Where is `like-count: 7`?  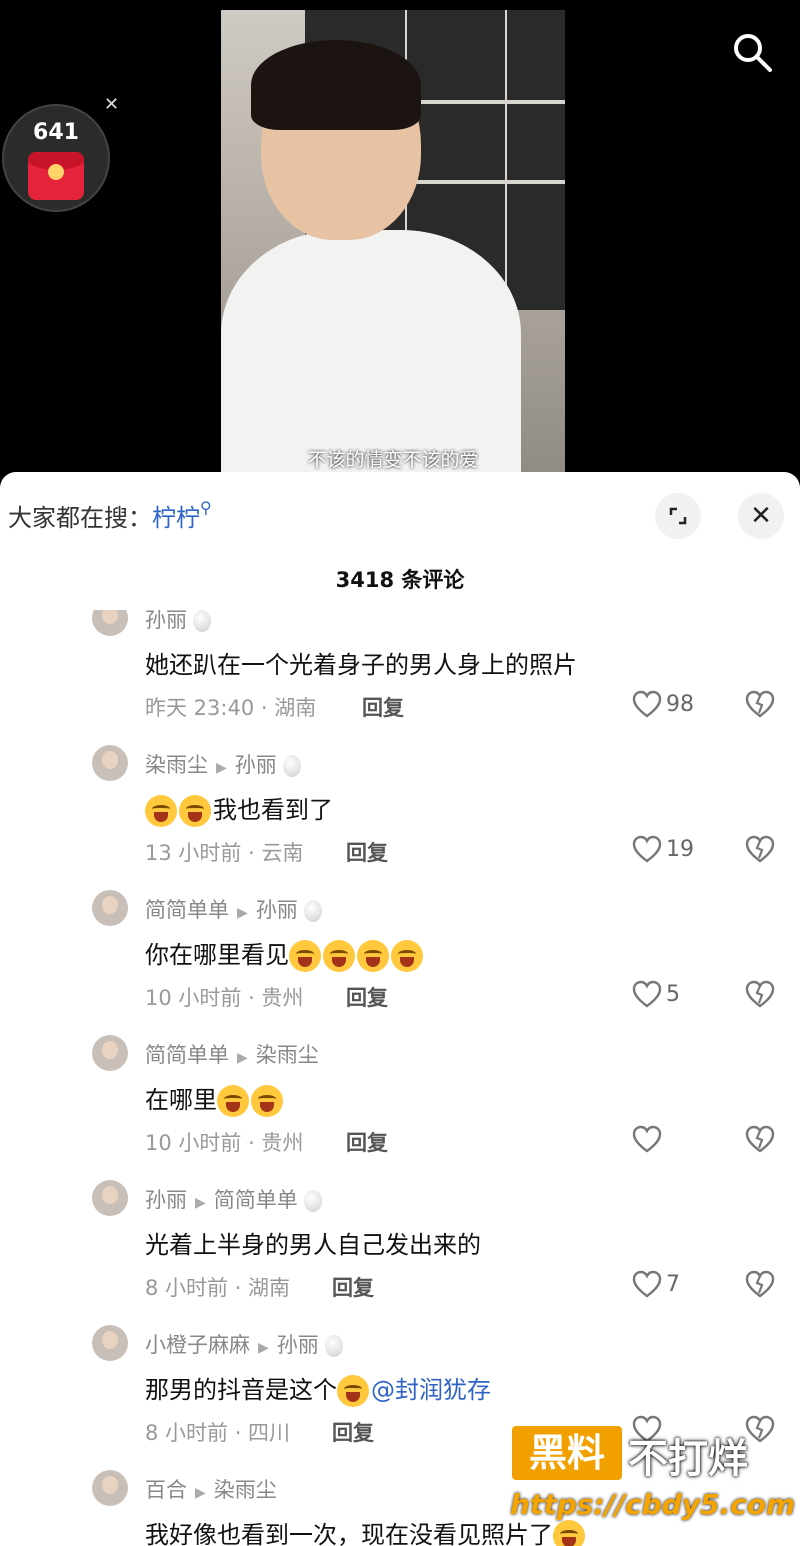 like-count: 7 is located at coordinates (673, 1284).